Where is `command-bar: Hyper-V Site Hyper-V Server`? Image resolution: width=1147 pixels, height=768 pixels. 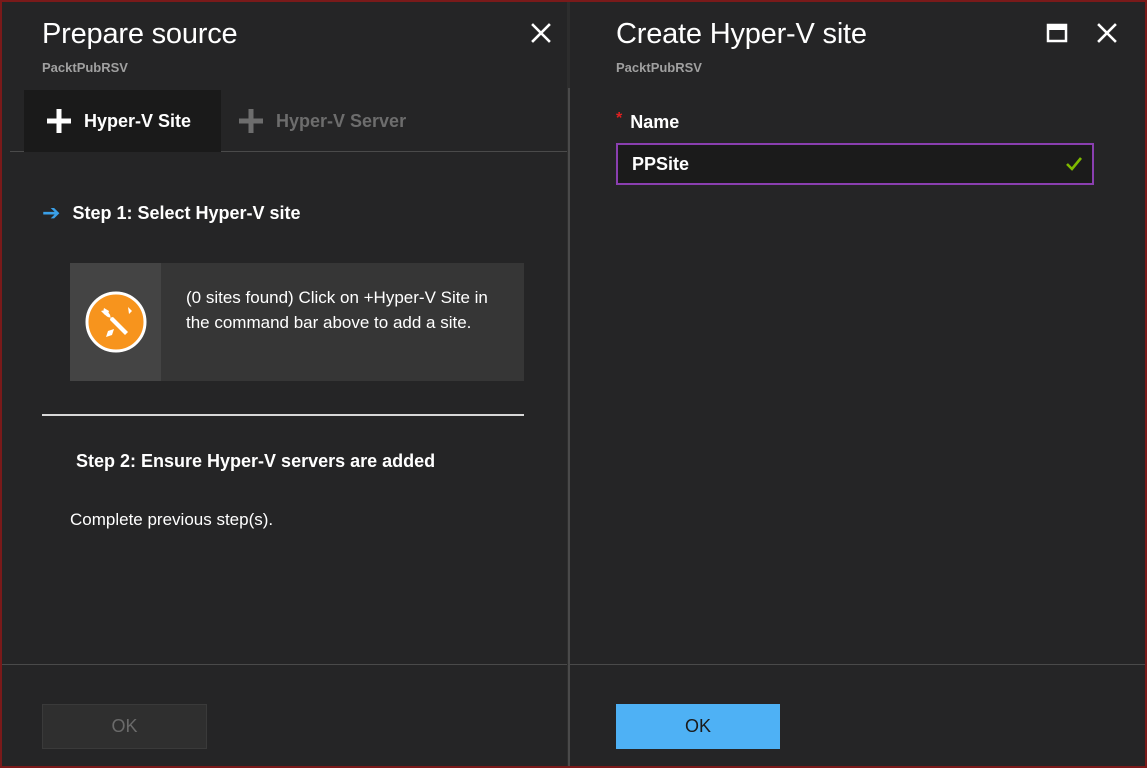 command-bar: Hyper-V Site Hyper-V Server is located at coordinates (288, 121).